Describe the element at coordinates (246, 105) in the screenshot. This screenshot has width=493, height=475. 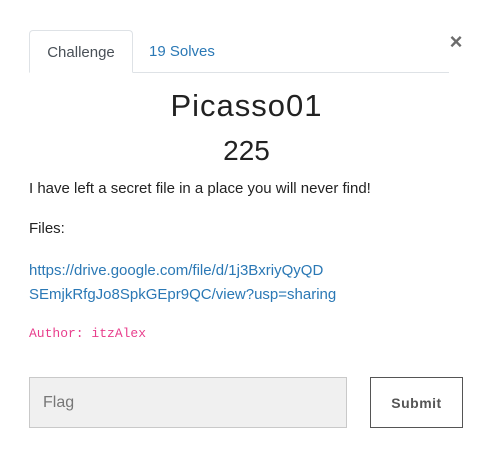
I see `challenge-title: Picasso01` at that location.